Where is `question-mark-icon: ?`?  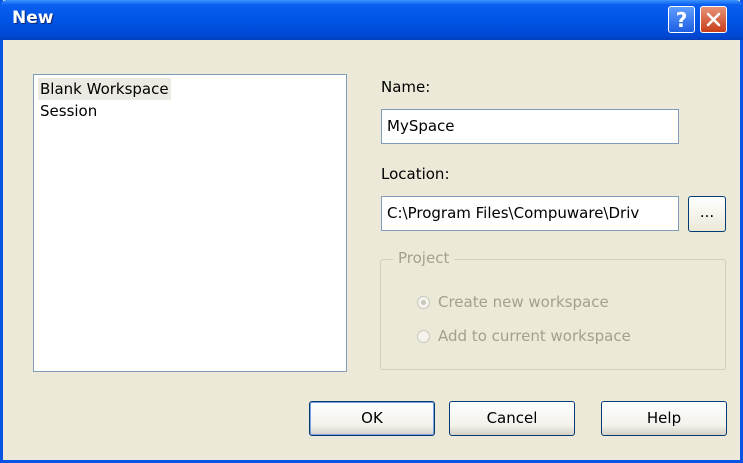 question-mark-icon: ? is located at coordinates (681, 19).